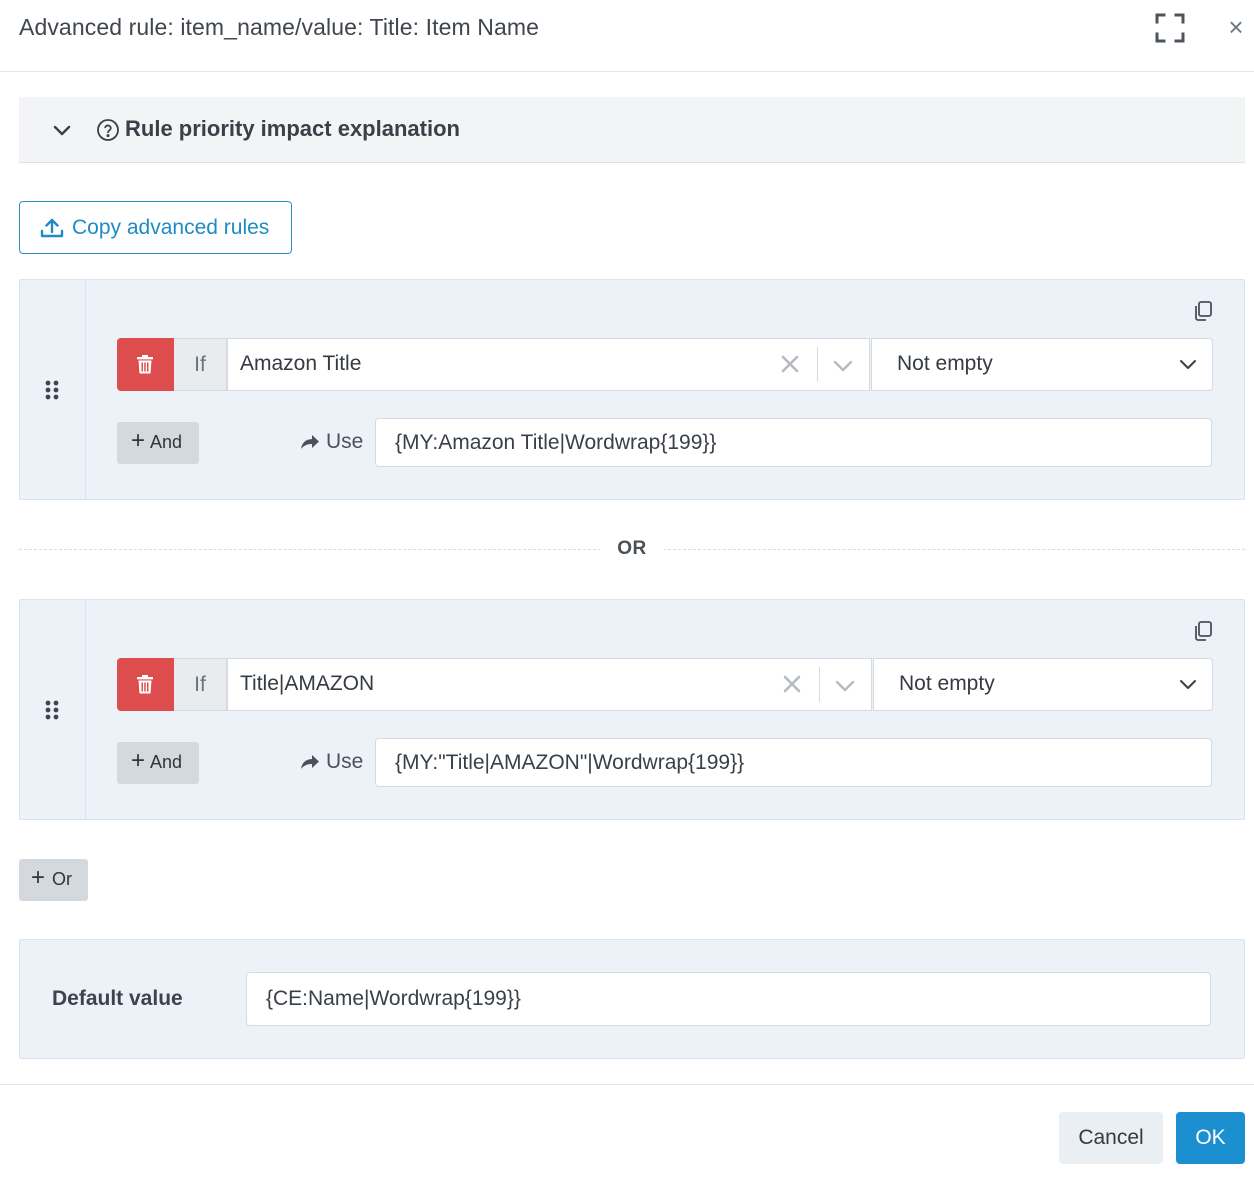 The image size is (1254, 1178). What do you see at coordinates (1111, 1138) in the screenshot?
I see `cancel-button: Cancel` at bounding box center [1111, 1138].